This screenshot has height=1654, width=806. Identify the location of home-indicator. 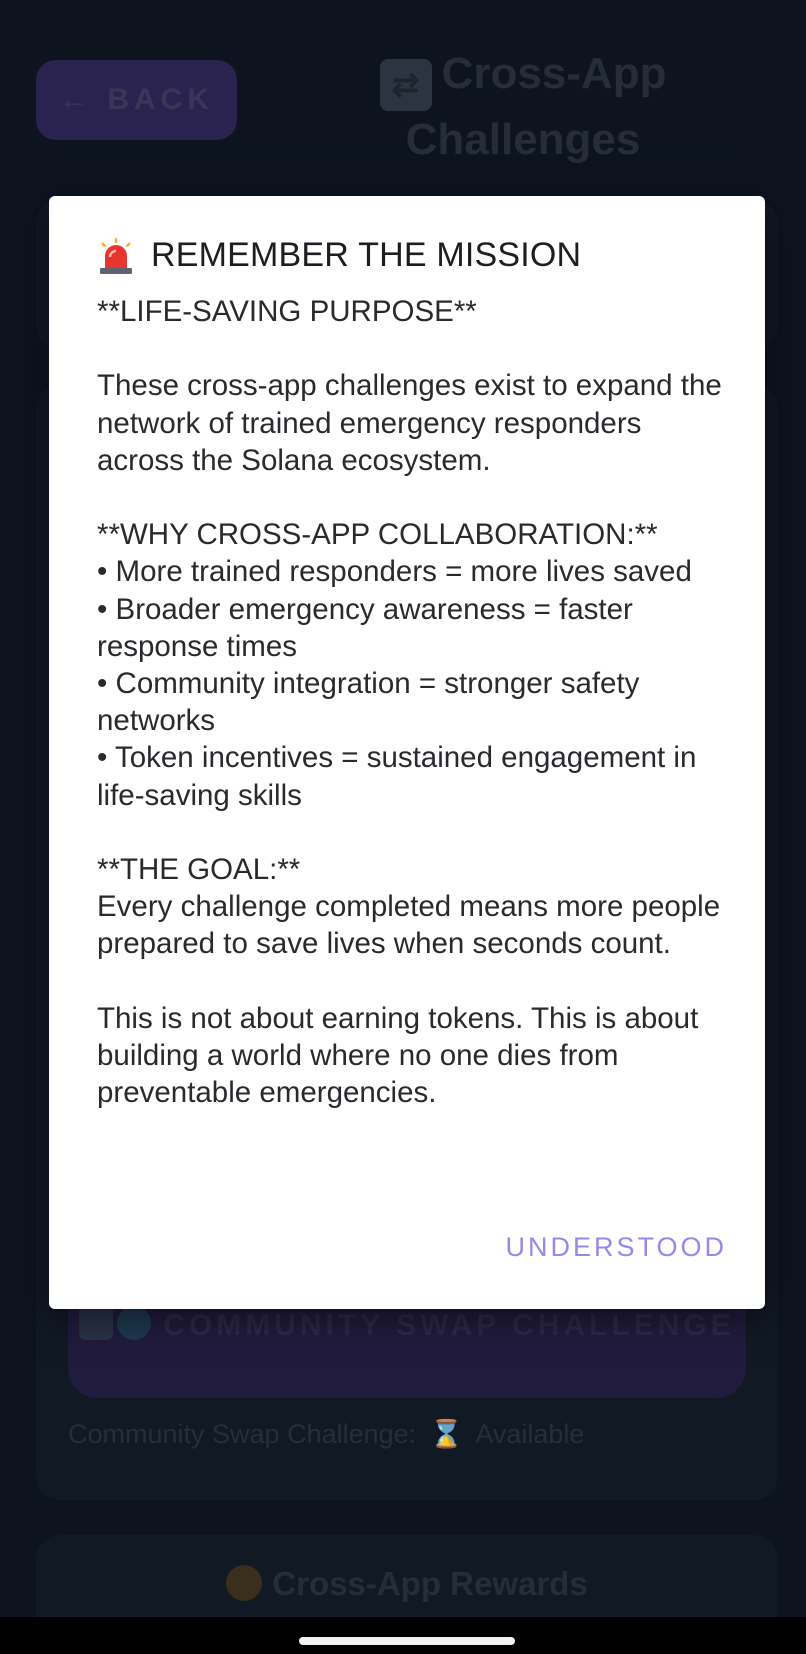
(407, 1641).